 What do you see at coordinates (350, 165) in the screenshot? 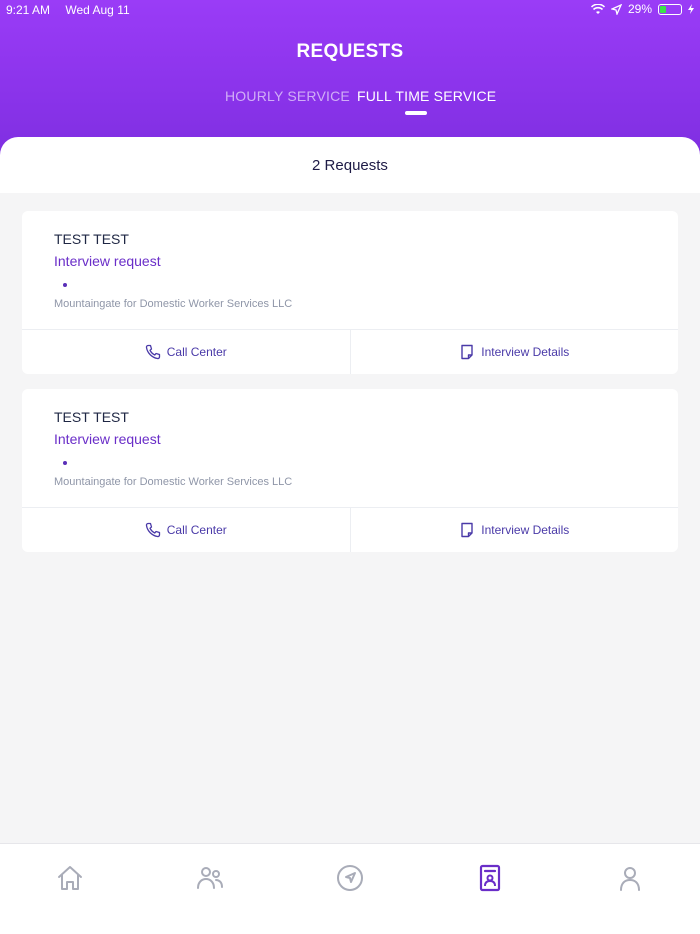
I see `requests-count: 2 Requests` at bounding box center [350, 165].